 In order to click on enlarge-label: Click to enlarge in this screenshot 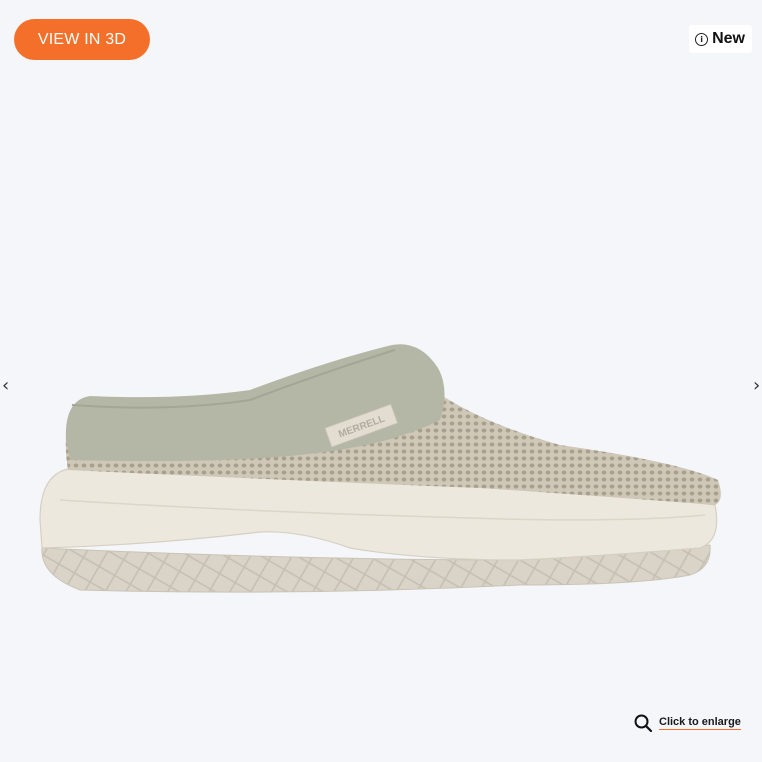, I will do `click(700, 723)`.